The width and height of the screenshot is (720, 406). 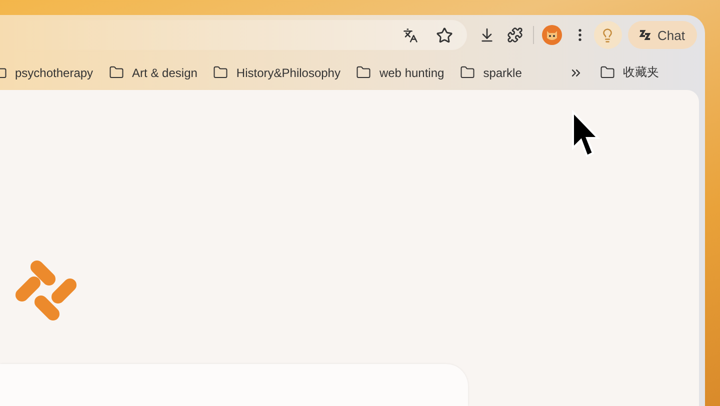 I want to click on bookmark-folder: sparkle, so click(x=491, y=72).